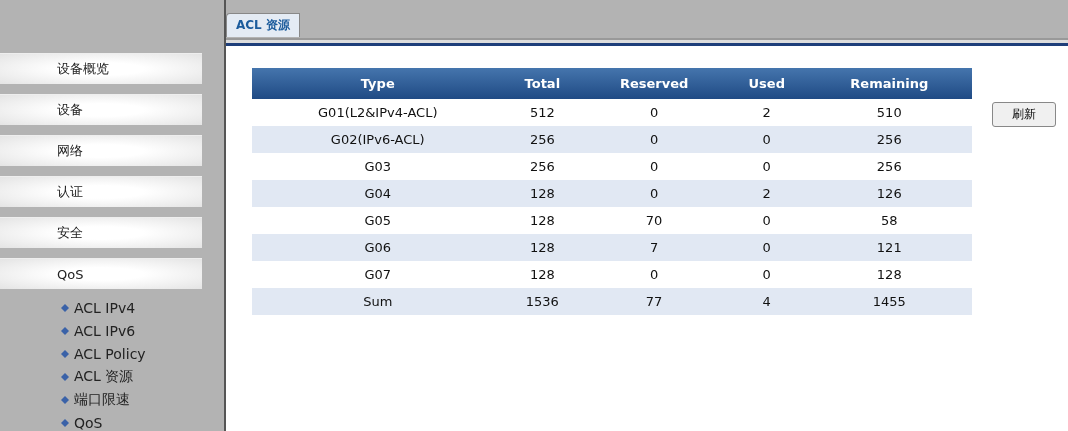  Describe the element at coordinates (378, 112) in the screenshot. I see `table-cell: G01(L2&IPv4-ACL)` at that location.